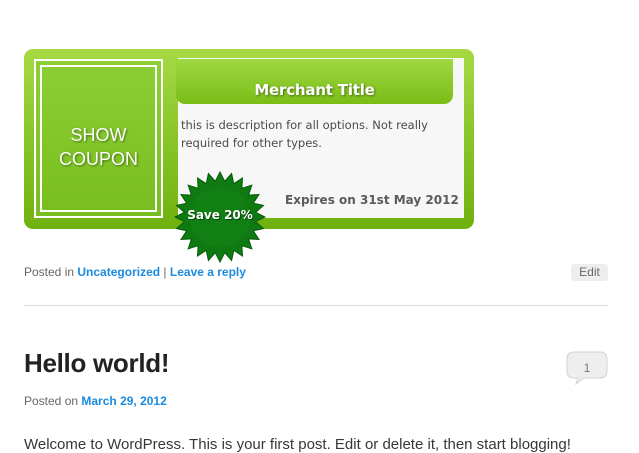  I want to click on comment-count: 1, so click(587, 368).